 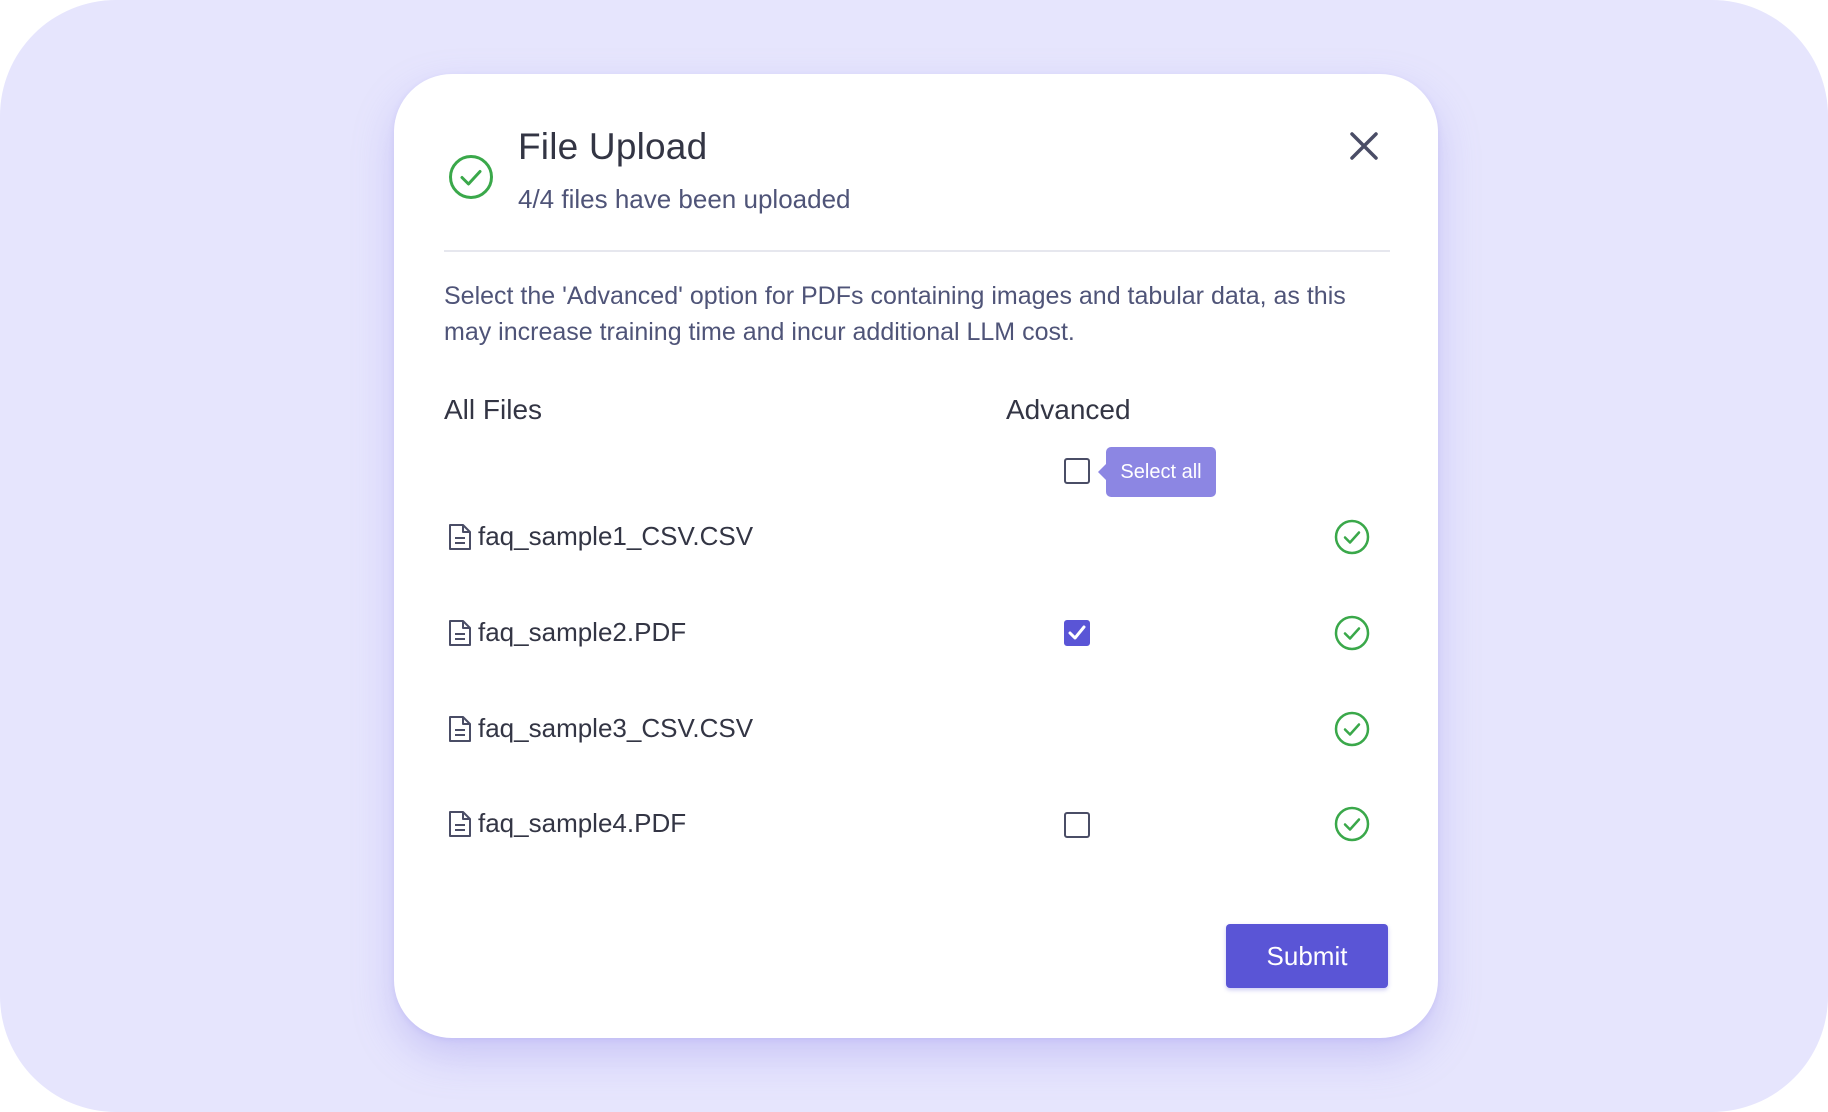 I want to click on file-name: faq_sample1_CSV.CSV, so click(x=616, y=536).